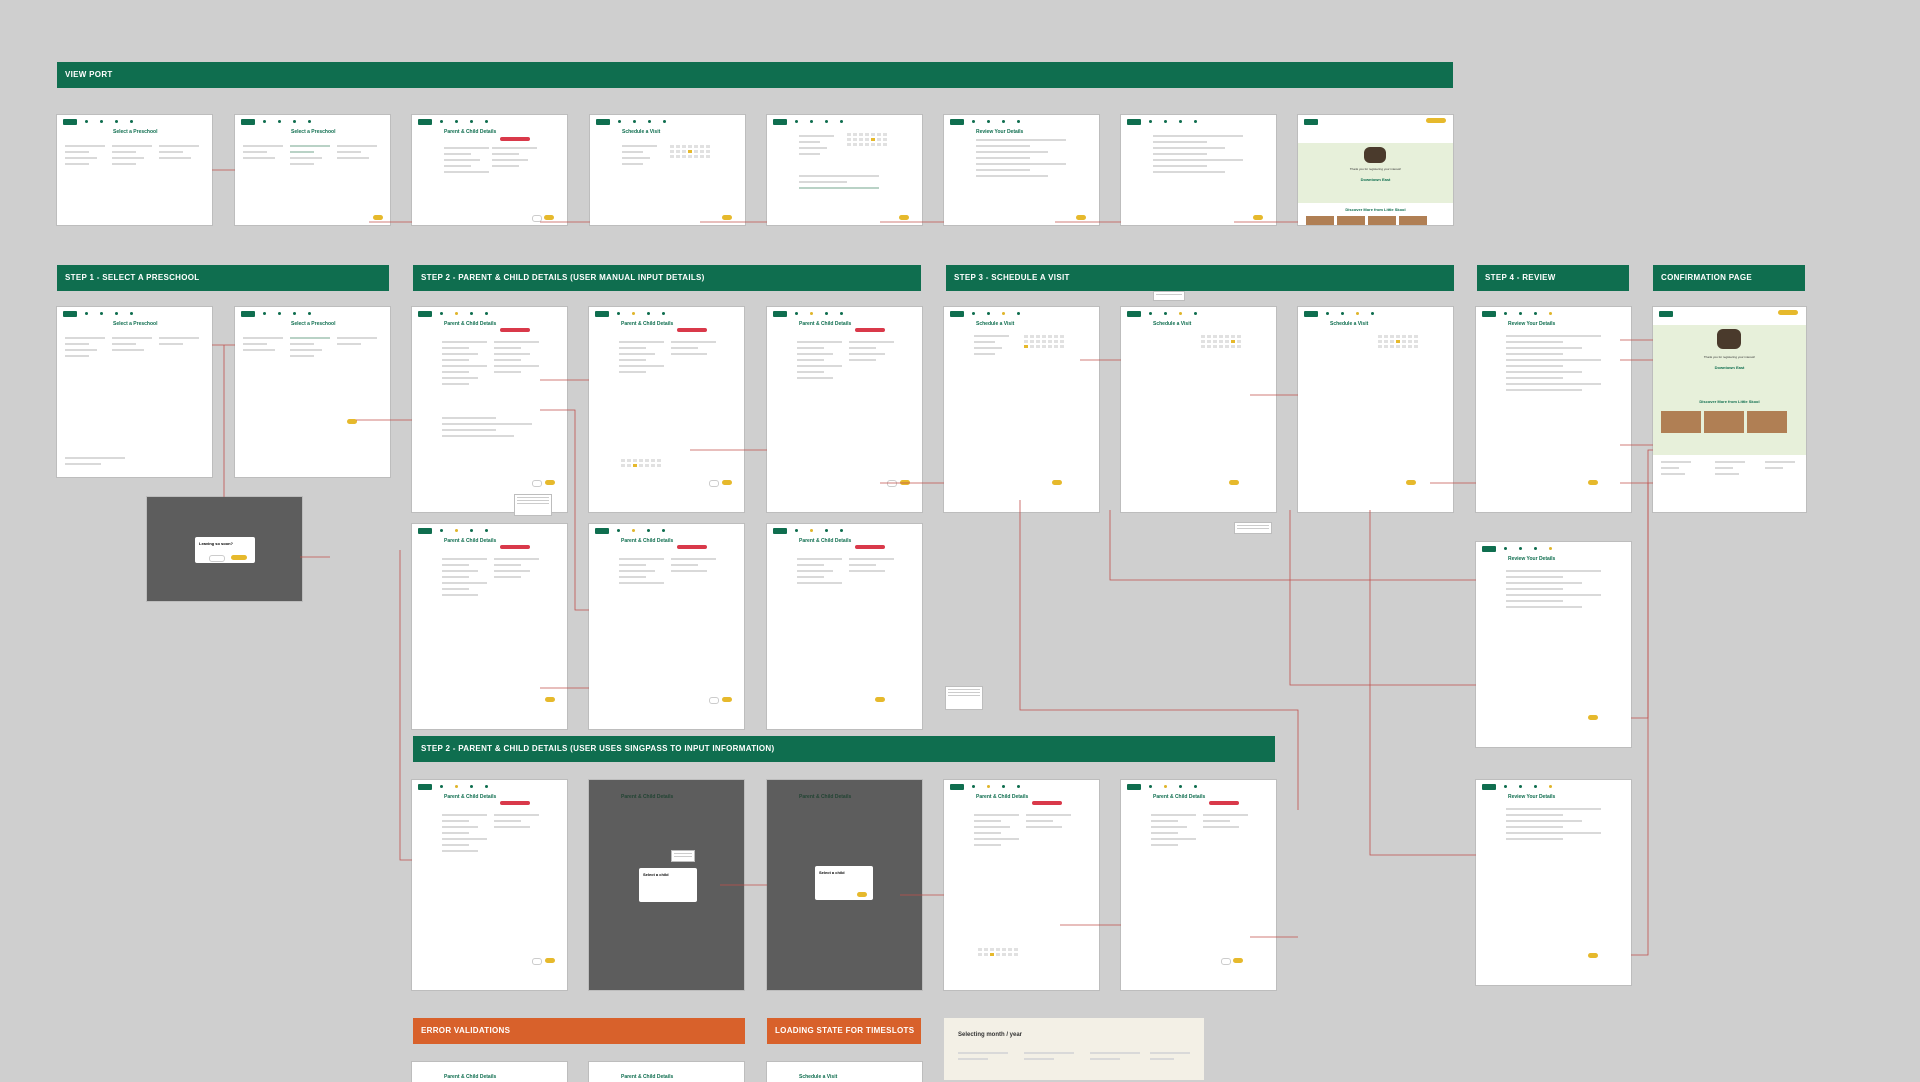 The width and height of the screenshot is (1920, 1082). What do you see at coordinates (1729, 401) in the screenshot?
I see `discover-heading: Discover More from Little Skool` at bounding box center [1729, 401].